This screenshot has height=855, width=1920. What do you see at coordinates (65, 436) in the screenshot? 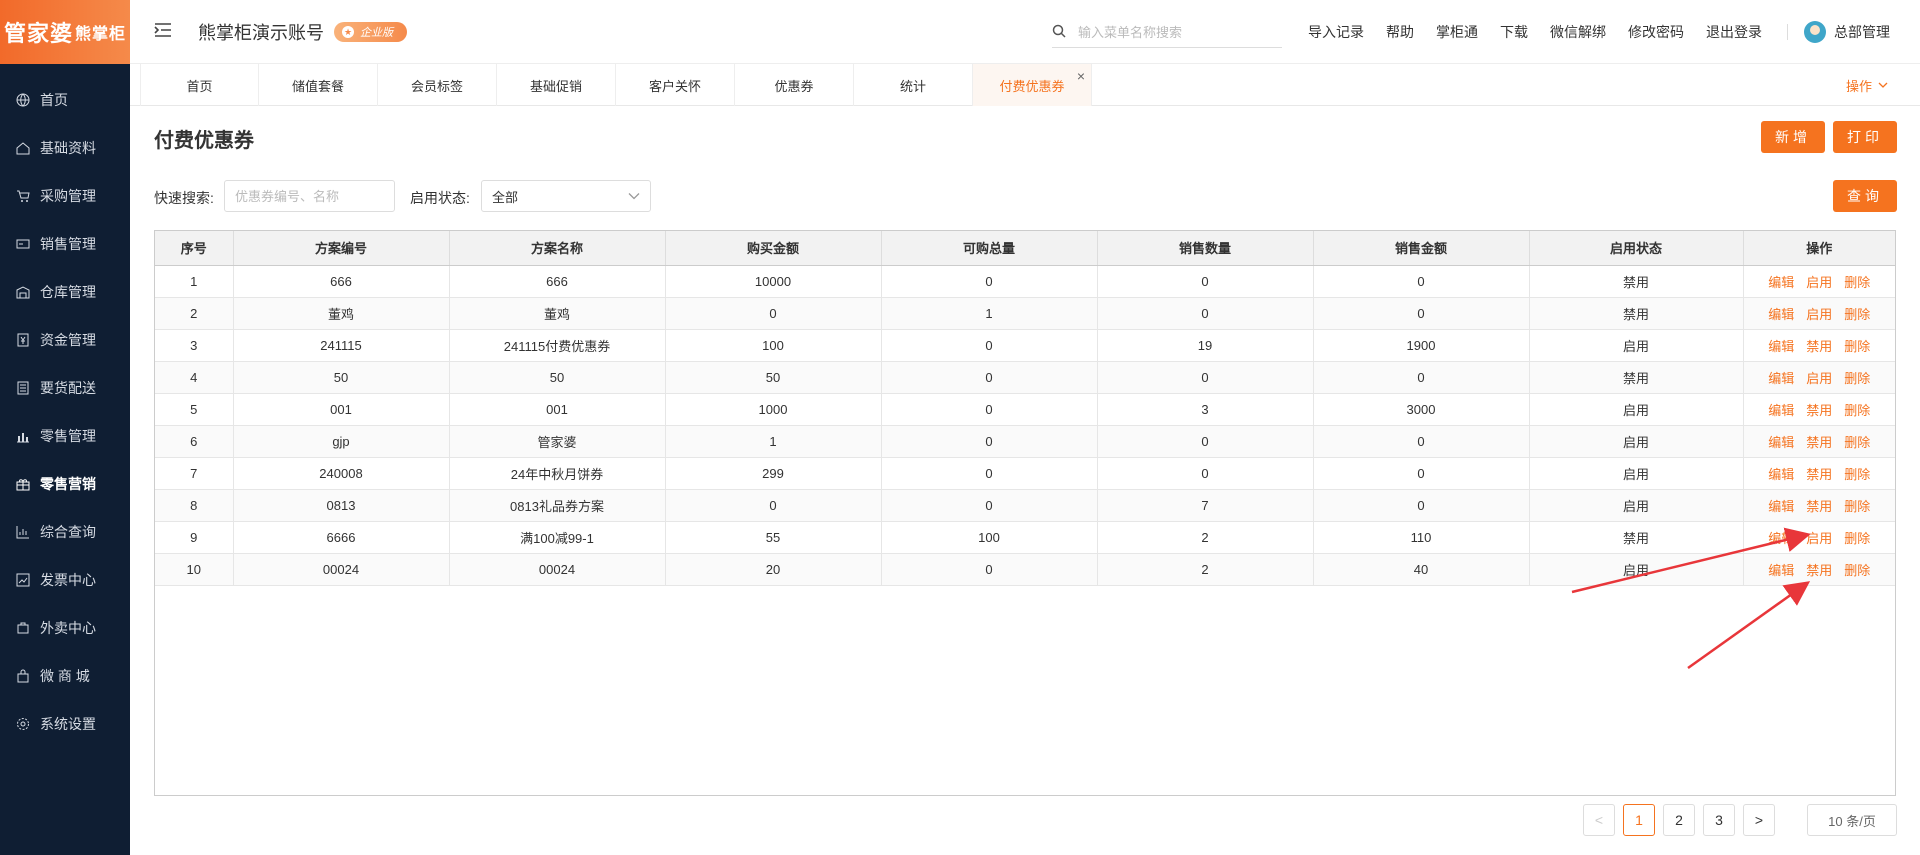
I see `sidebar-item: 零售管理` at bounding box center [65, 436].